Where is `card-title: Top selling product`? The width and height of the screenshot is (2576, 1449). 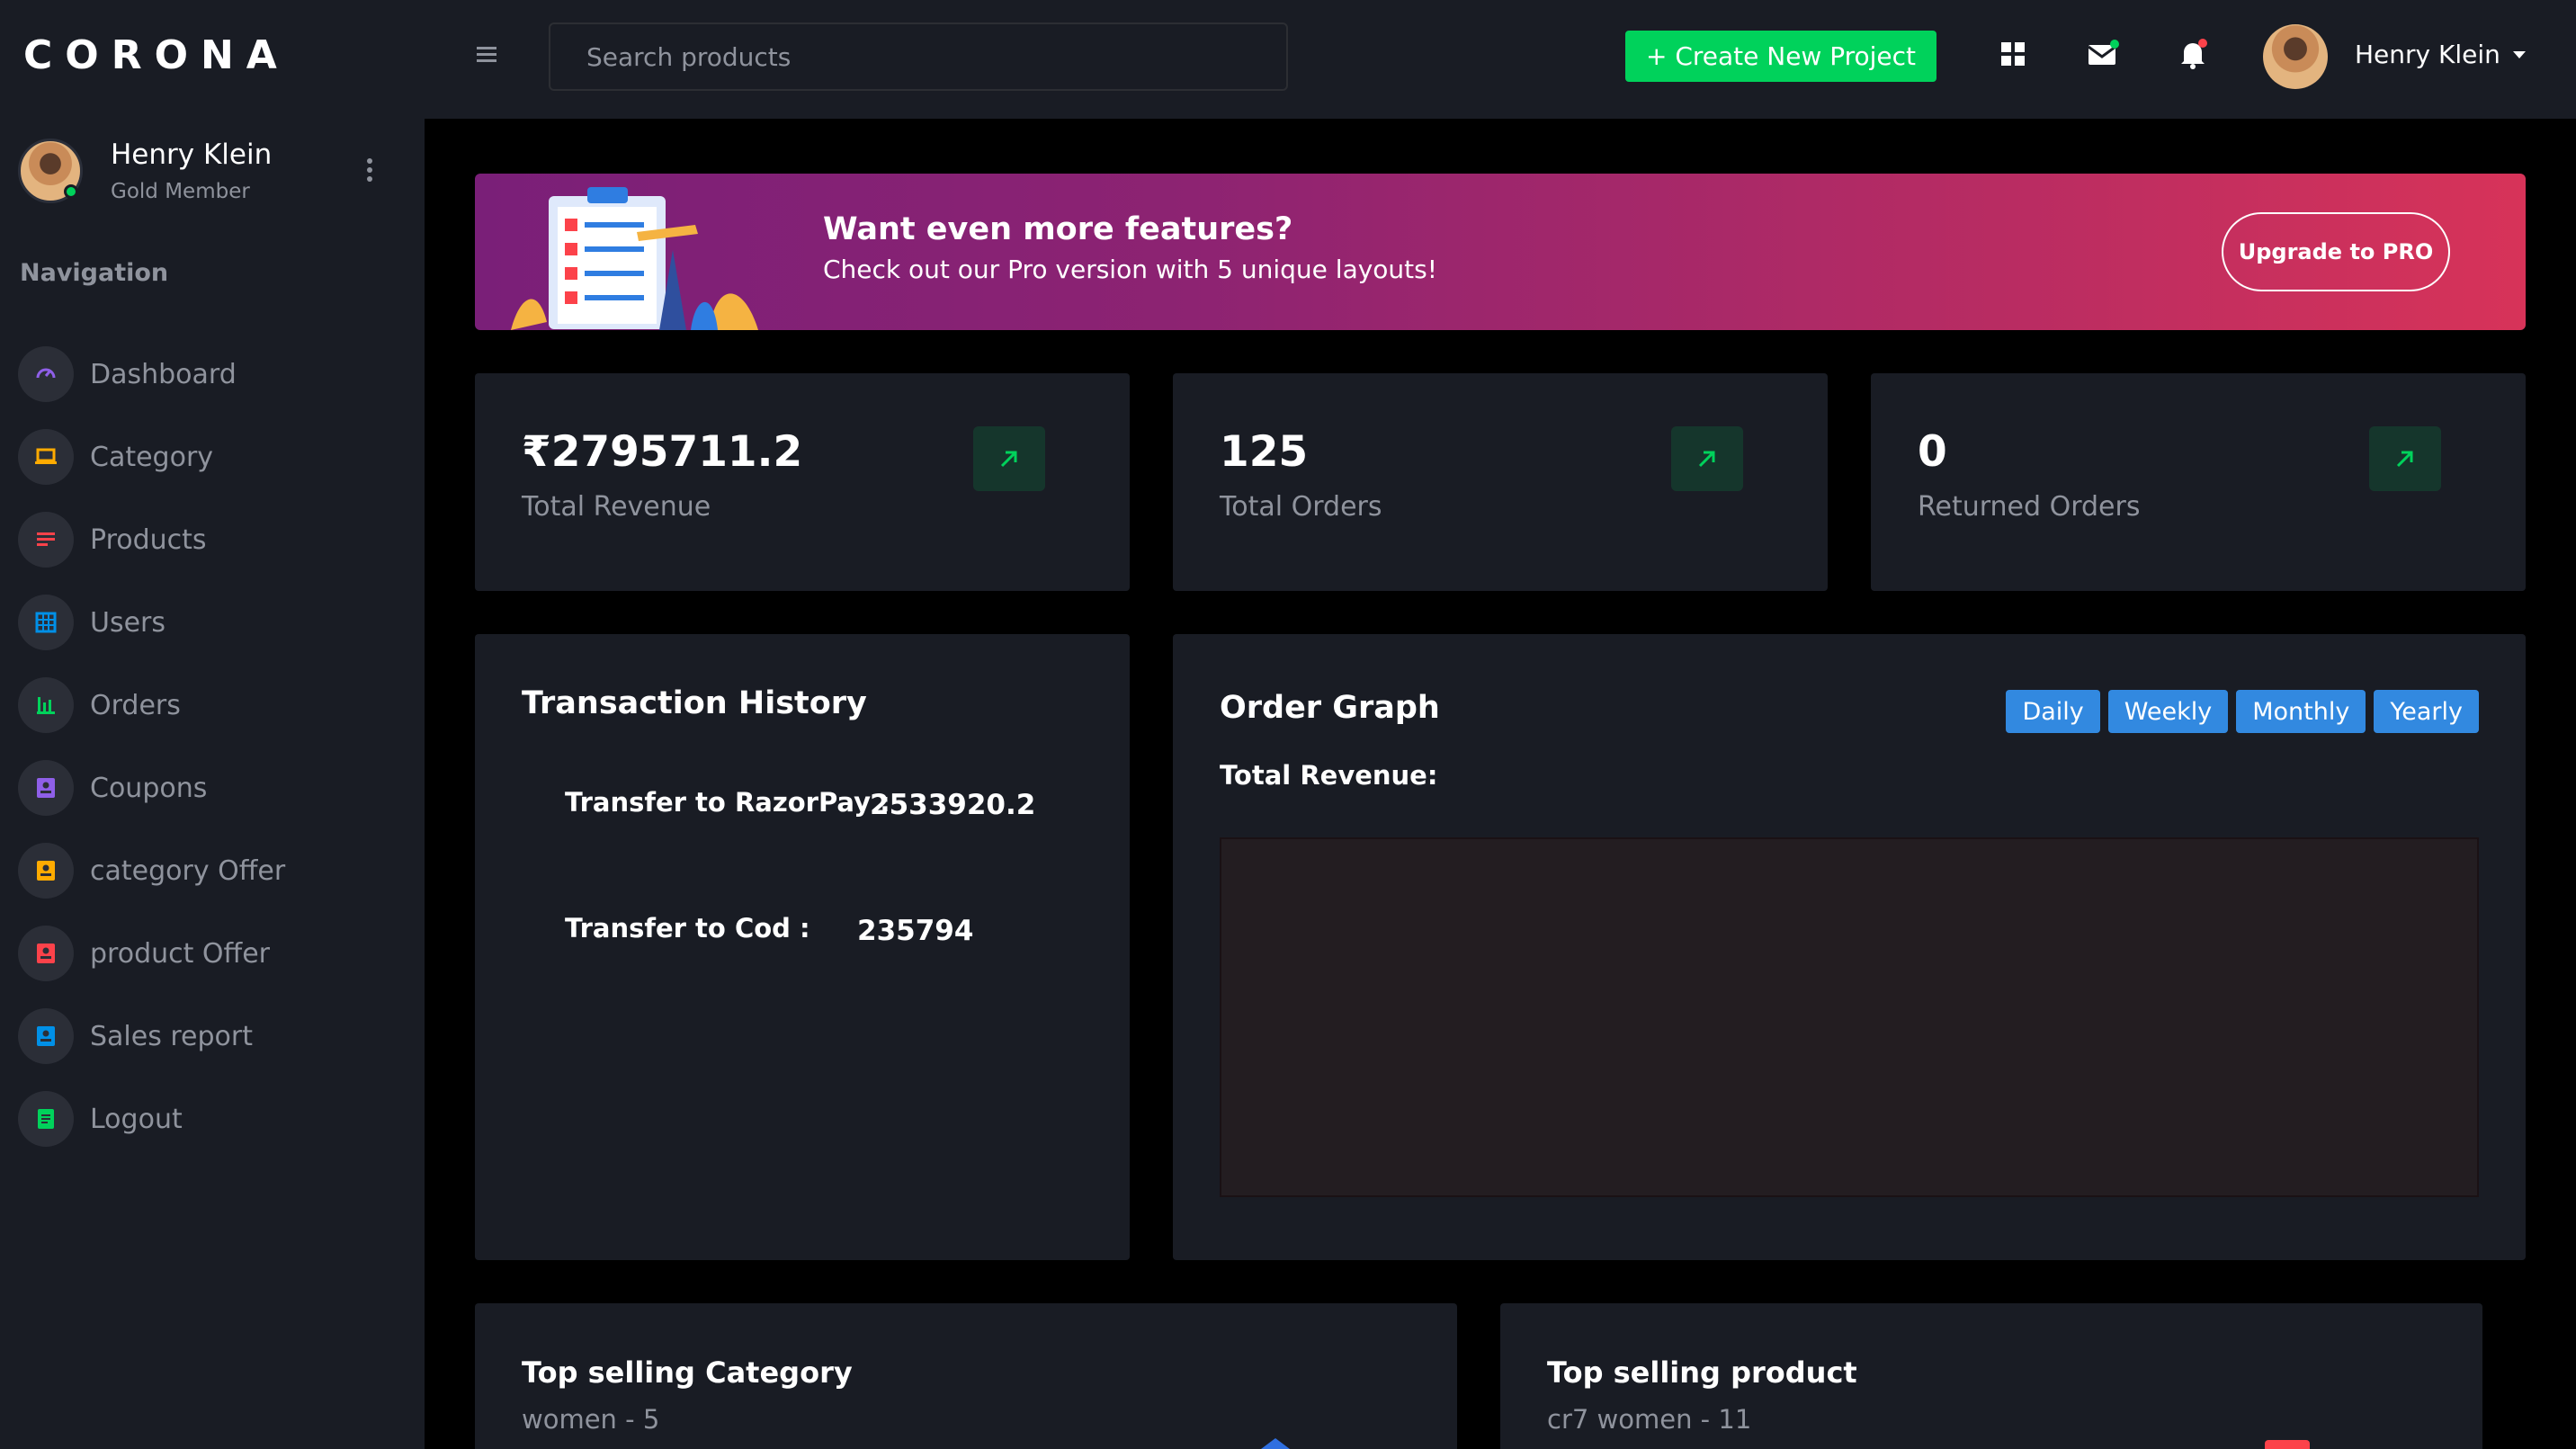 card-title: Top selling product is located at coordinates (1702, 1372).